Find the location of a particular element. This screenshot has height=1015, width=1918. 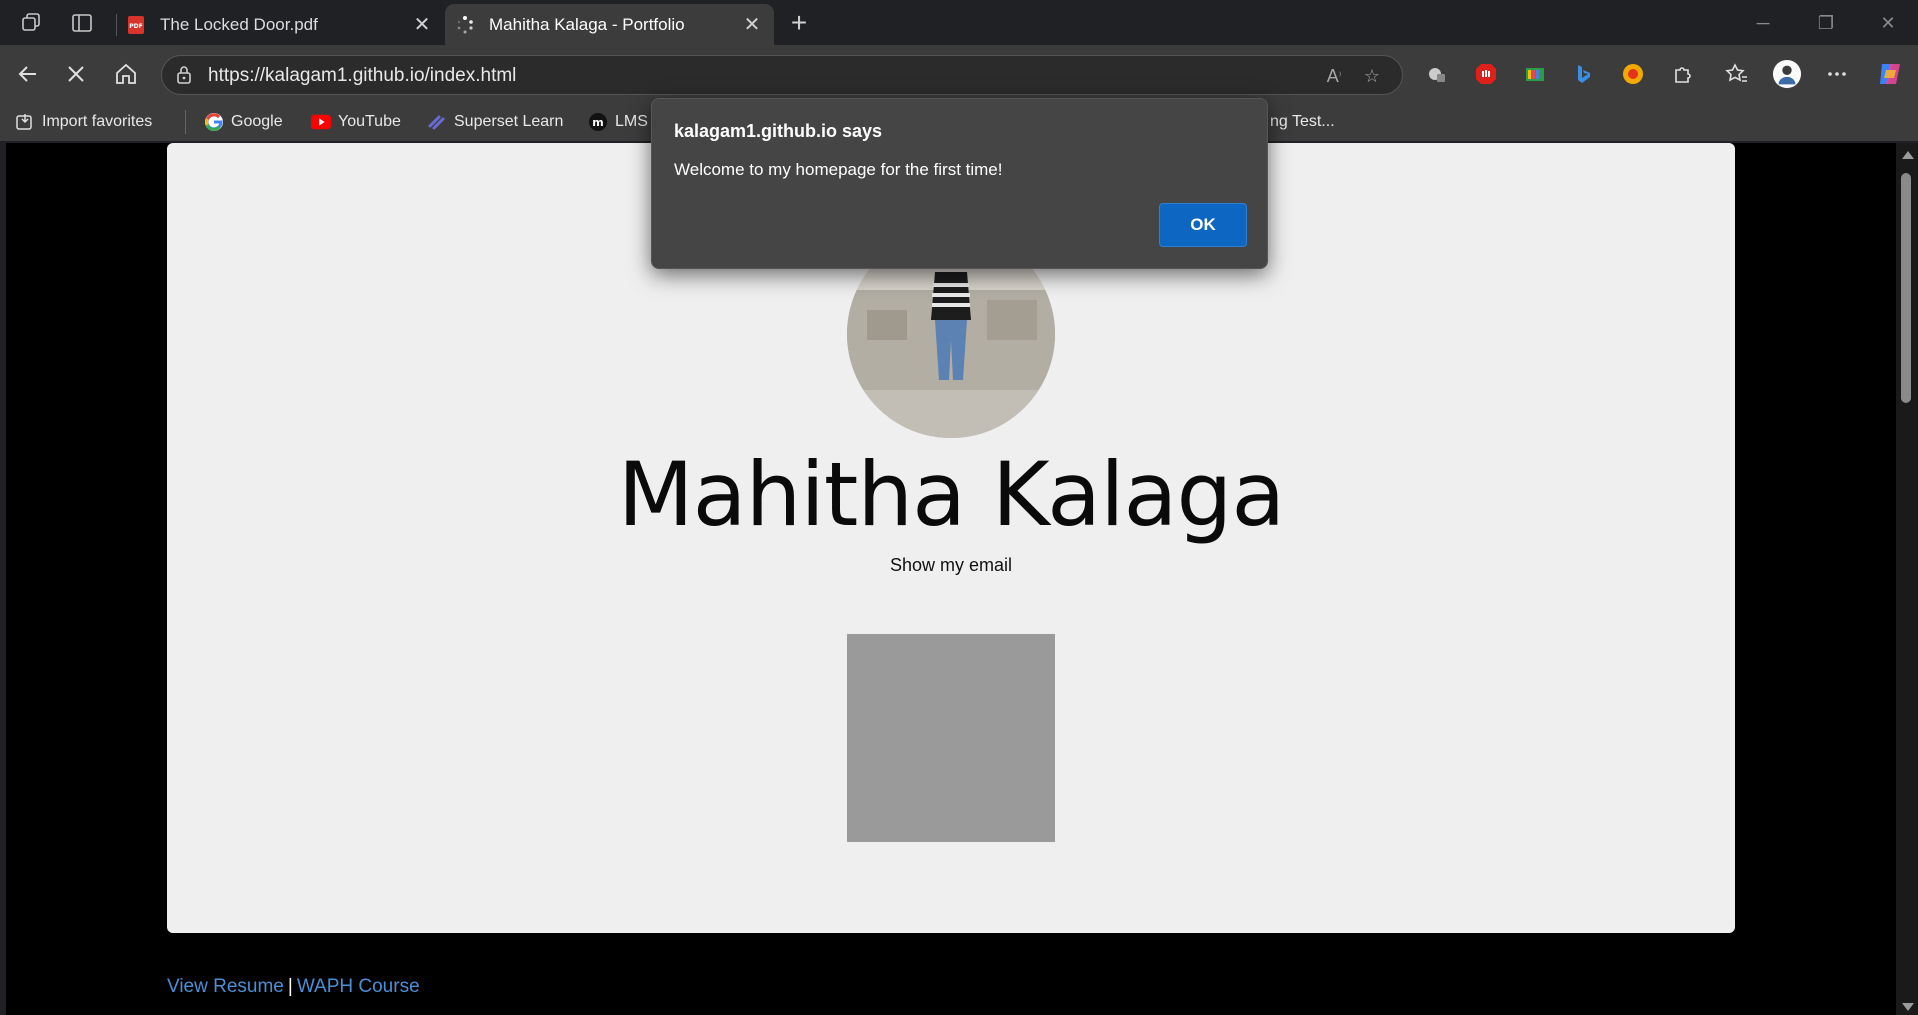

bookmark-label: Google is located at coordinates (257, 121).